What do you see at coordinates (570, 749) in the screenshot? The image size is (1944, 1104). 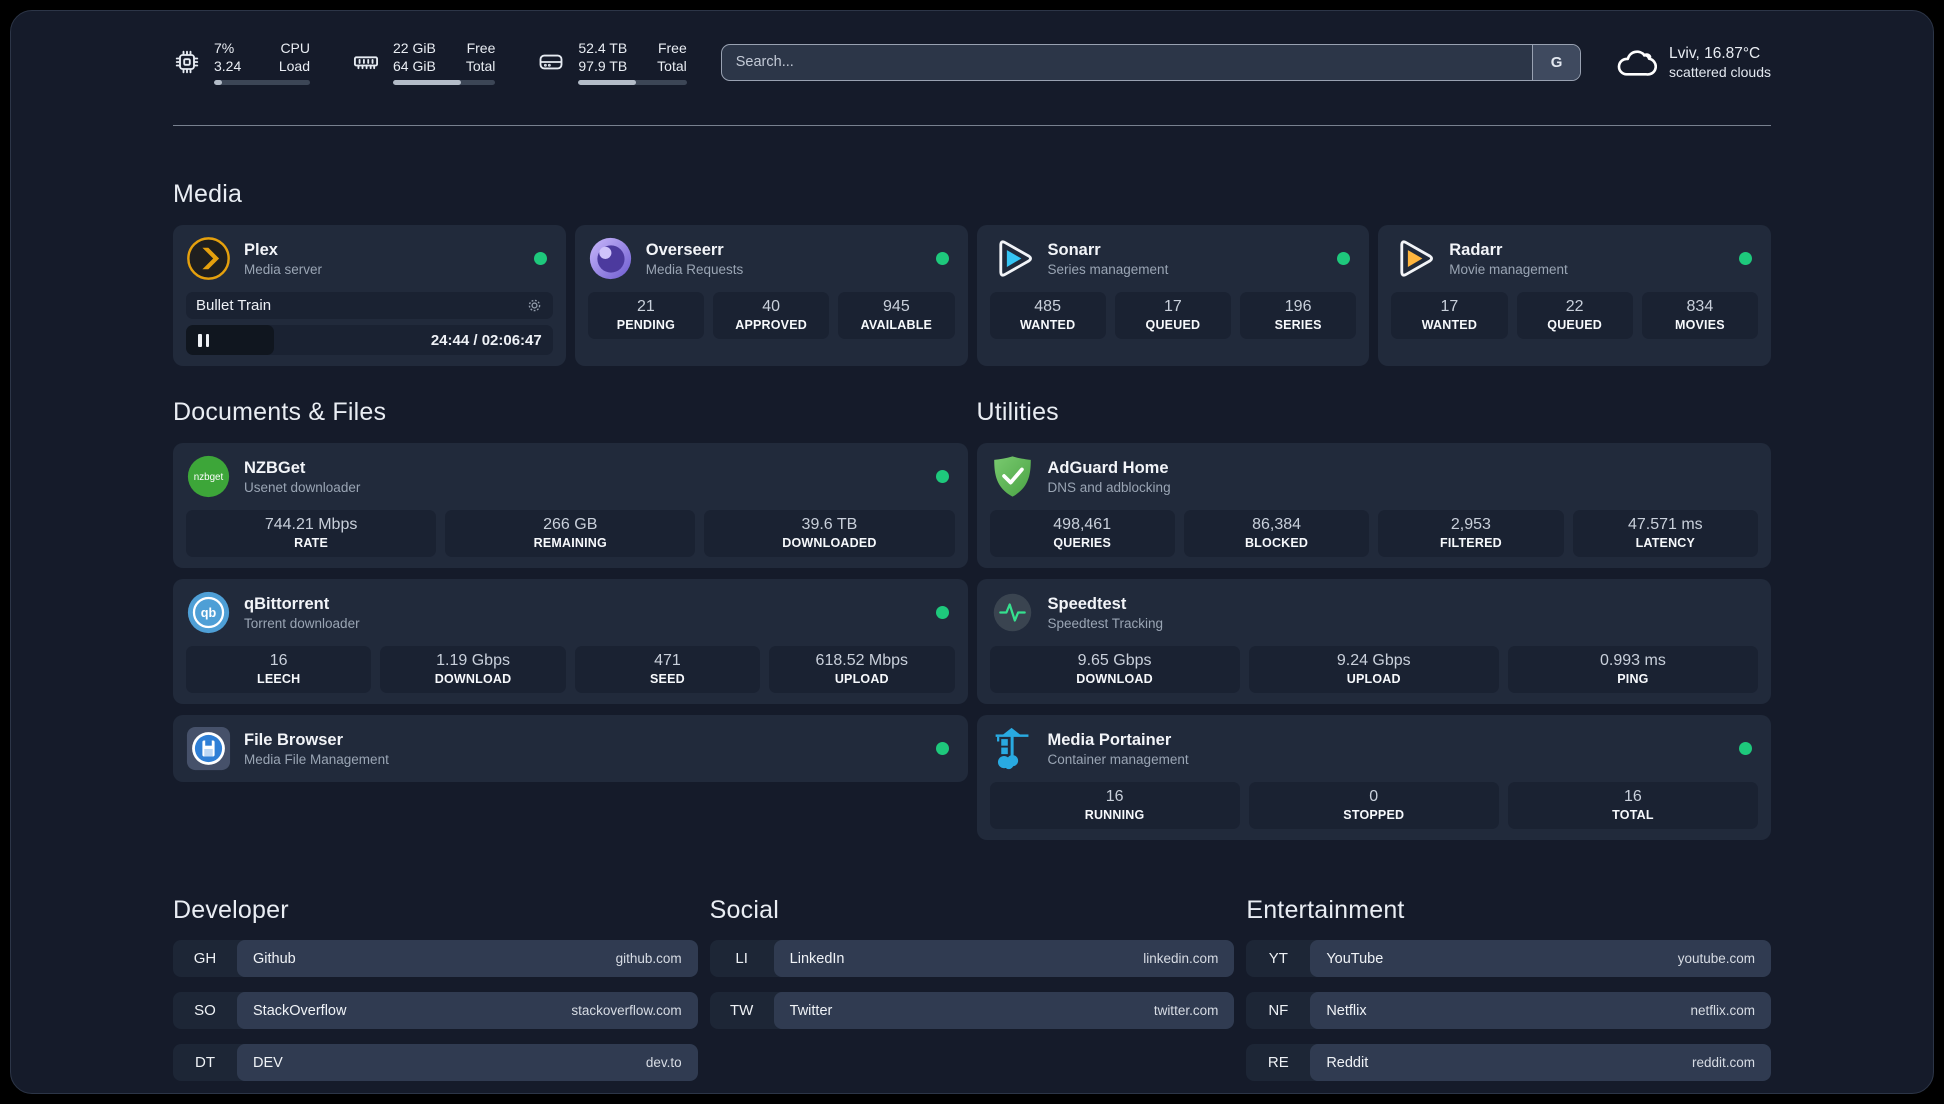 I see `service-card-filebrowser: File Browser Media File Management` at bounding box center [570, 749].